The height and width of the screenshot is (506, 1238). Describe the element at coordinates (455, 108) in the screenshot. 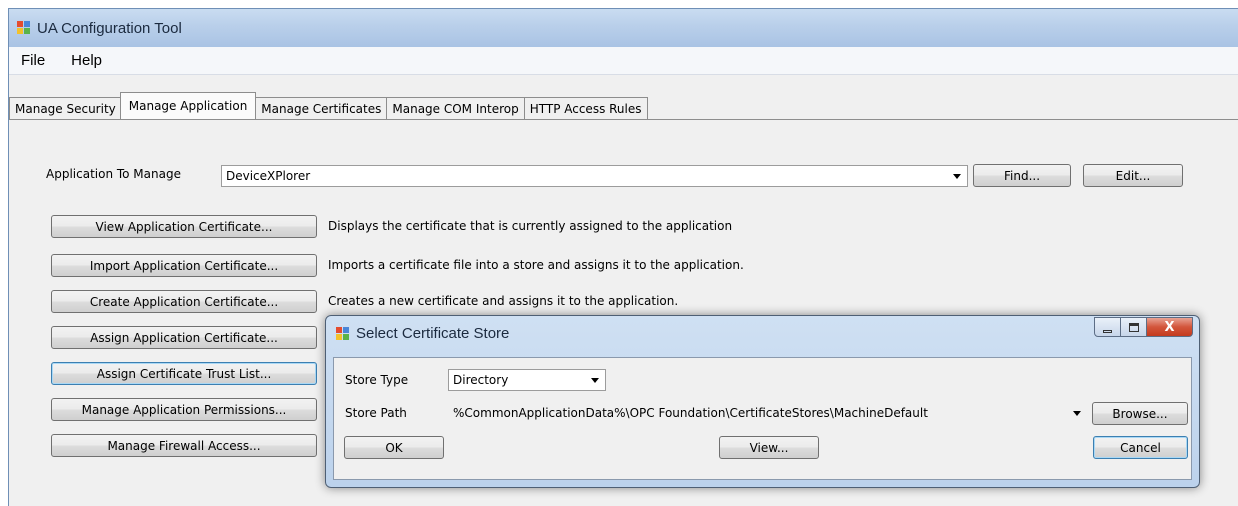

I see `tab-manage-com-interop: Manage COM Interop` at that location.